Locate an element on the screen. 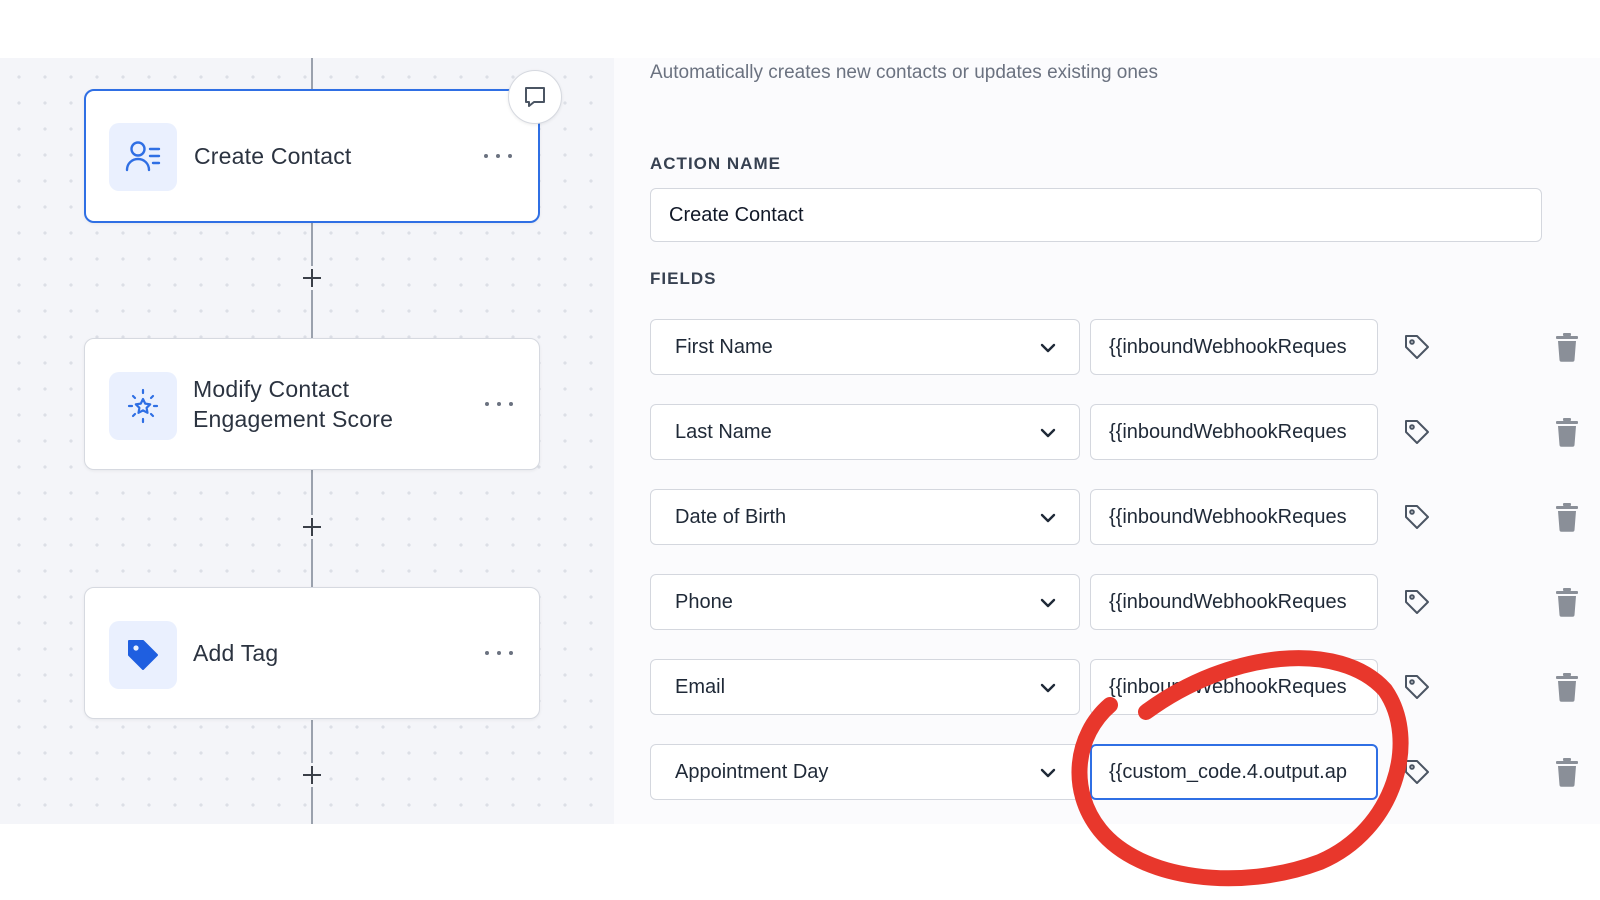 This screenshot has height=900, width=1600. workflow-node-modify-engagement-score: Modify Contact Engagement Score is located at coordinates (312, 404).